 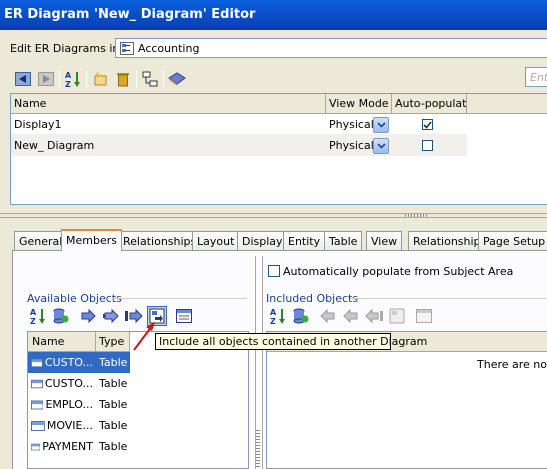 I want to click on properties-icon, so click(x=184, y=316).